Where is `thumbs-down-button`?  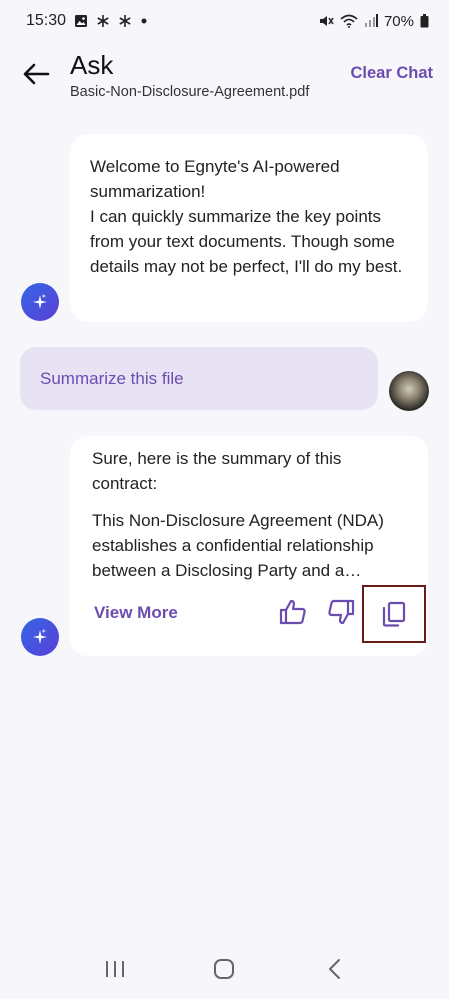 thumbs-down-button is located at coordinates (341, 612).